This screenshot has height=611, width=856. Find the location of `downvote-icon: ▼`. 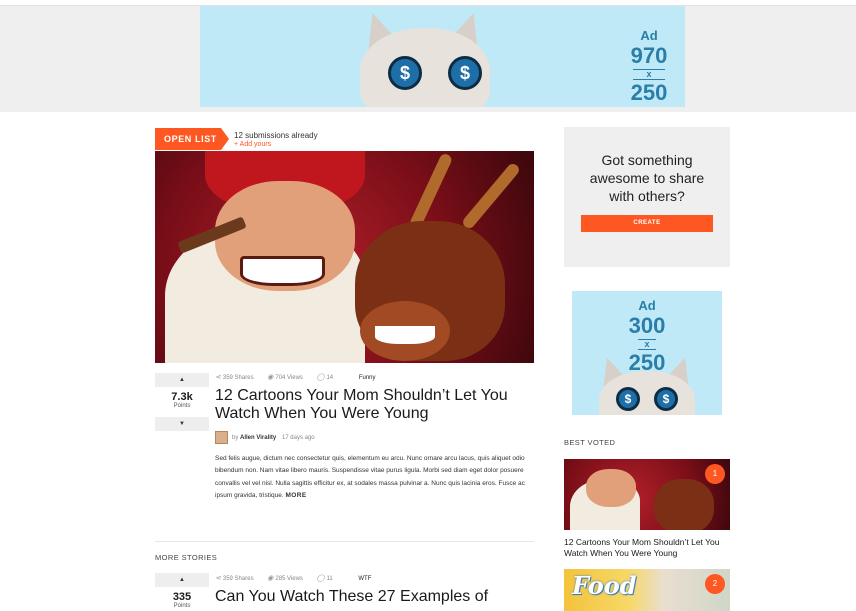

downvote-icon: ▼ is located at coordinates (182, 424).